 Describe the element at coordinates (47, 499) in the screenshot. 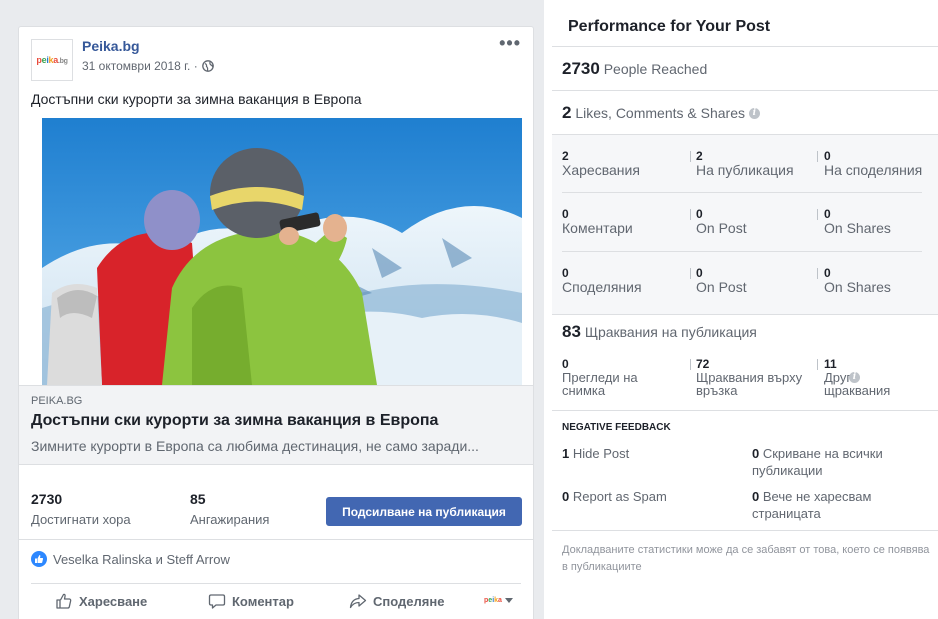

I see `reached-value: 2730` at that location.